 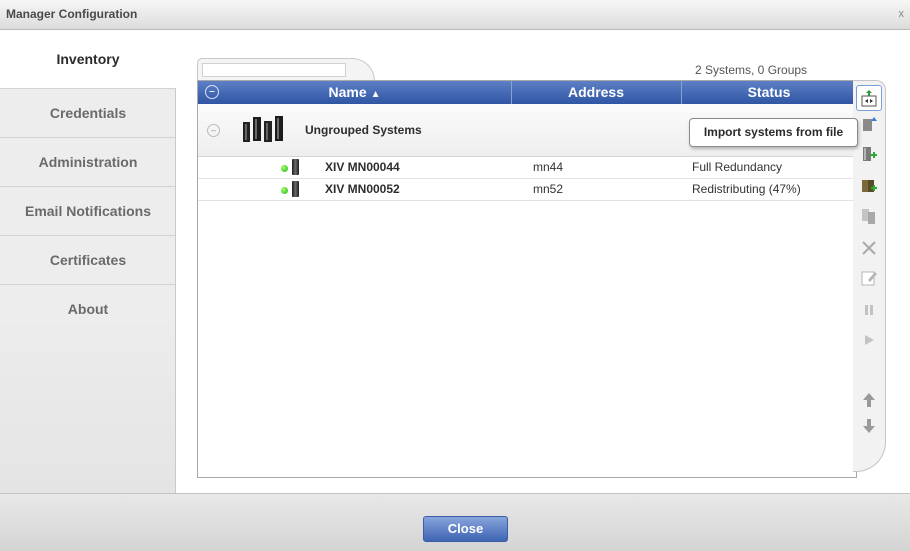 I want to click on tab-certificates: Certificates, so click(x=88, y=260).